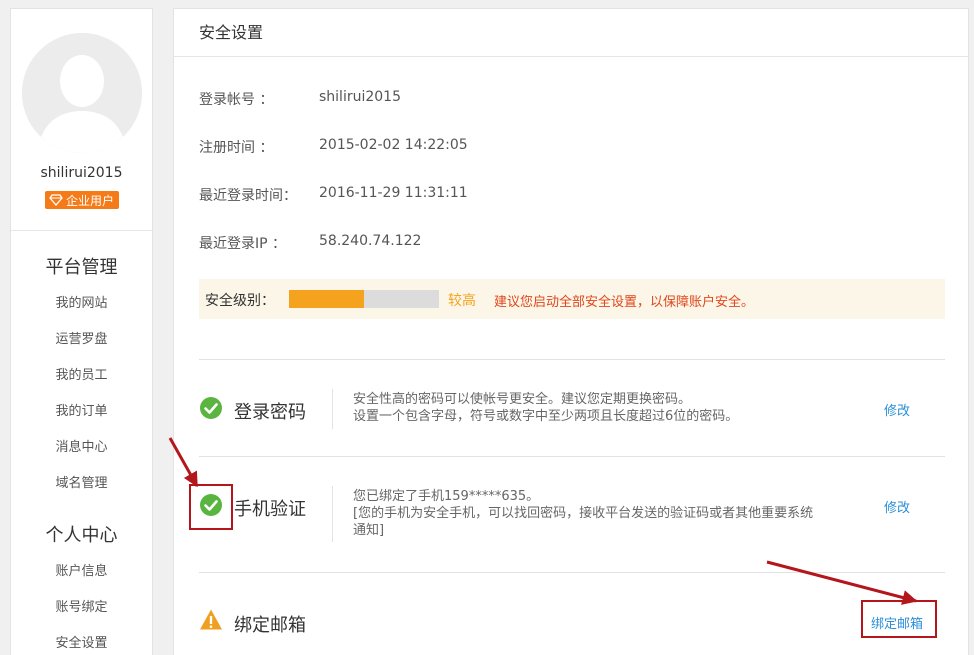 Image resolution: width=974 pixels, height=655 pixels. What do you see at coordinates (81, 230) in the screenshot?
I see `sidebar-divider` at bounding box center [81, 230].